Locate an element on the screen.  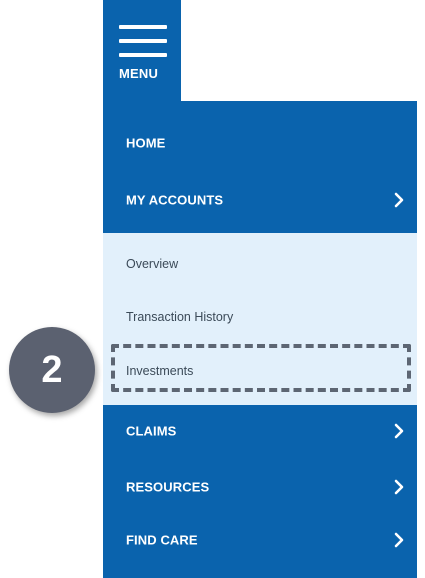
submenu-item-overview: Overview is located at coordinates (260, 264).